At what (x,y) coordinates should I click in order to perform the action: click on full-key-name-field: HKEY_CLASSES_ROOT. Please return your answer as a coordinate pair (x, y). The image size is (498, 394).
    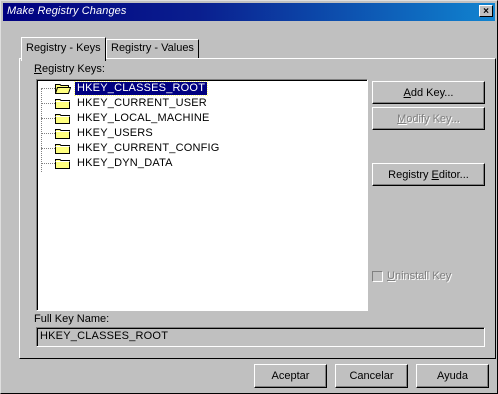
    Looking at the image, I should click on (260, 337).